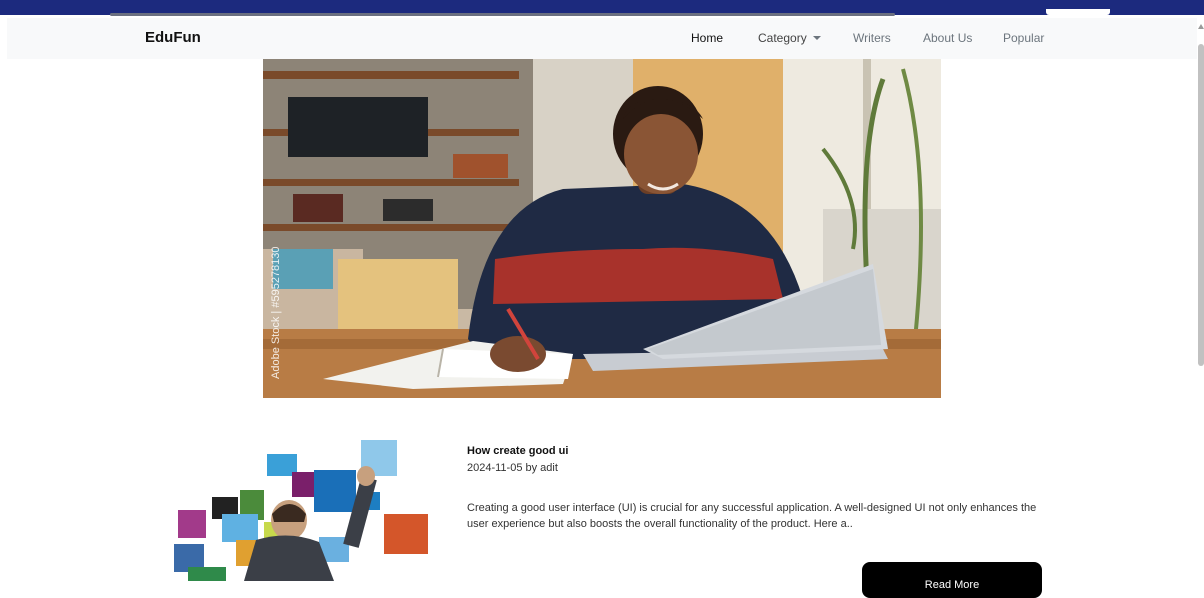 This screenshot has width=1204, height=598. Describe the element at coordinates (502, 14) in the screenshot. I see `top-strip` at that location.